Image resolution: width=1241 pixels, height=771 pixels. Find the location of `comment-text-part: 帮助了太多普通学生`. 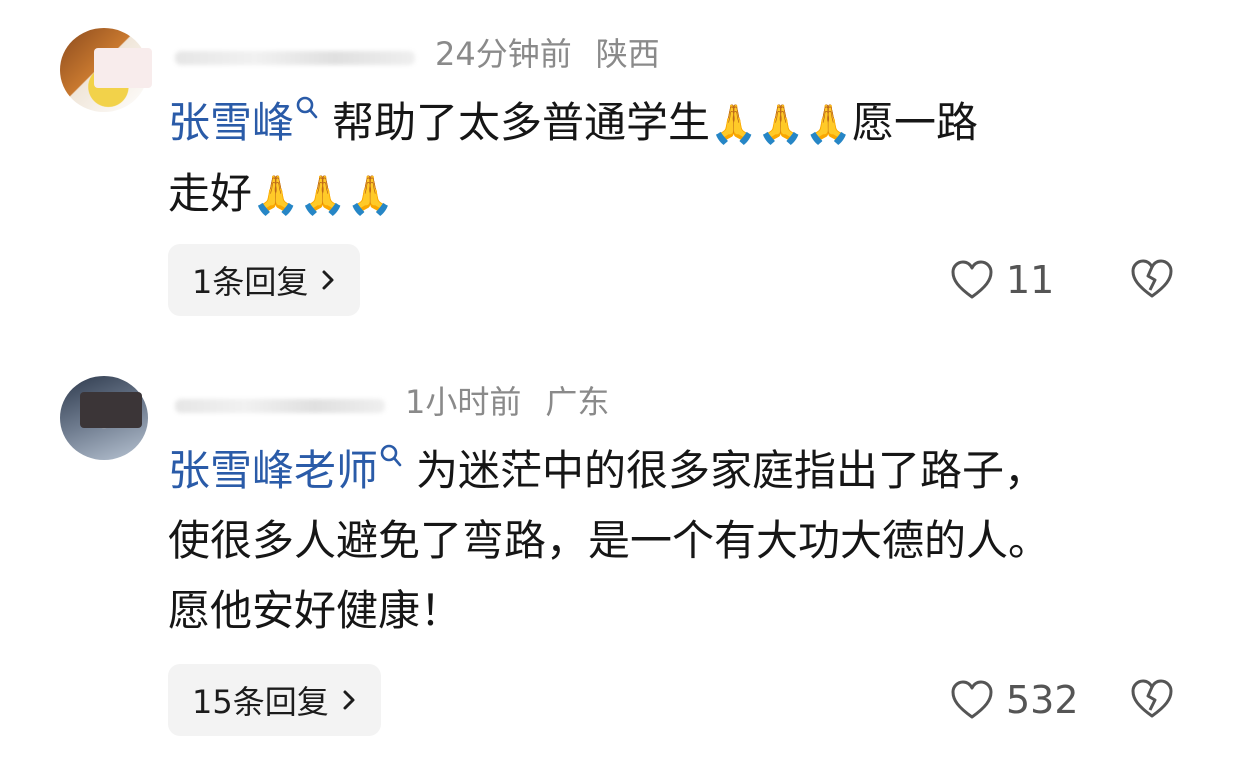

comment-text-part: 帮助了太多普通学生 is located at coordinates (521, 122).